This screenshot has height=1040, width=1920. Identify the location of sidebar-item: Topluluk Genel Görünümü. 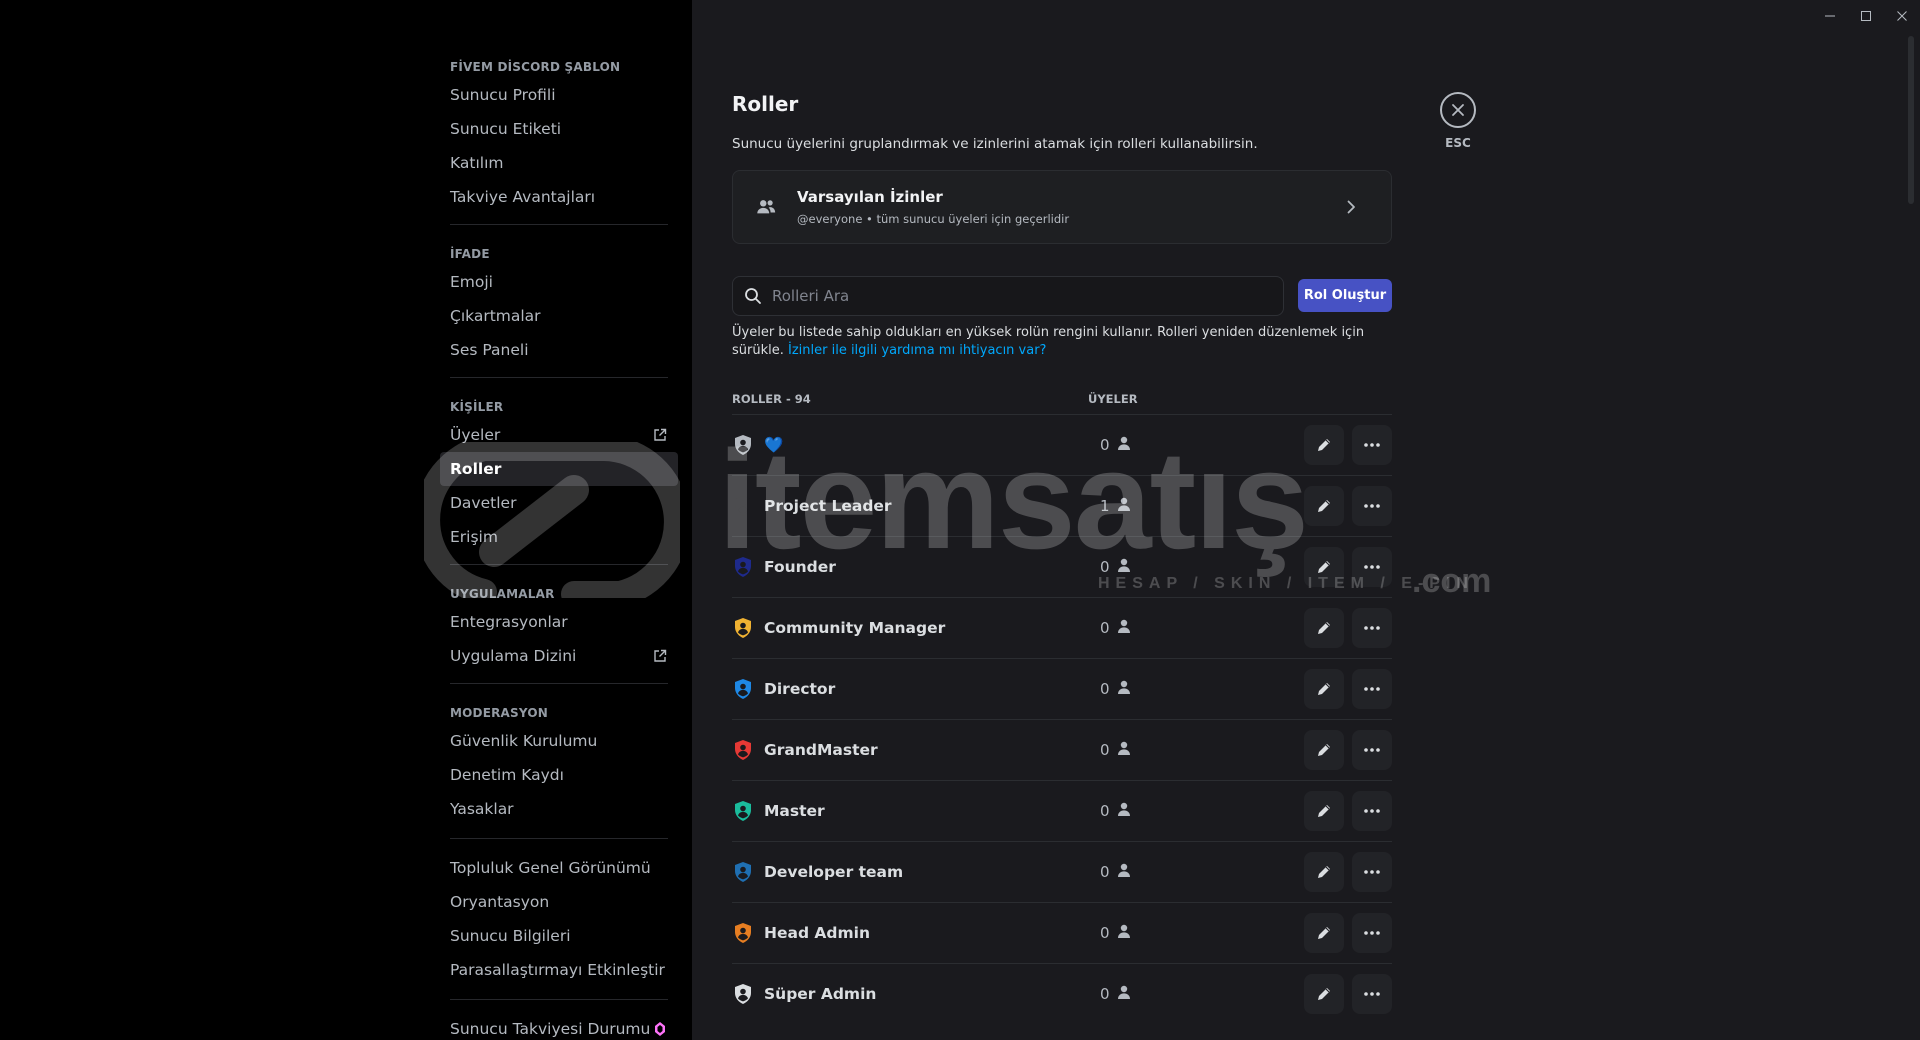
(559, 868).